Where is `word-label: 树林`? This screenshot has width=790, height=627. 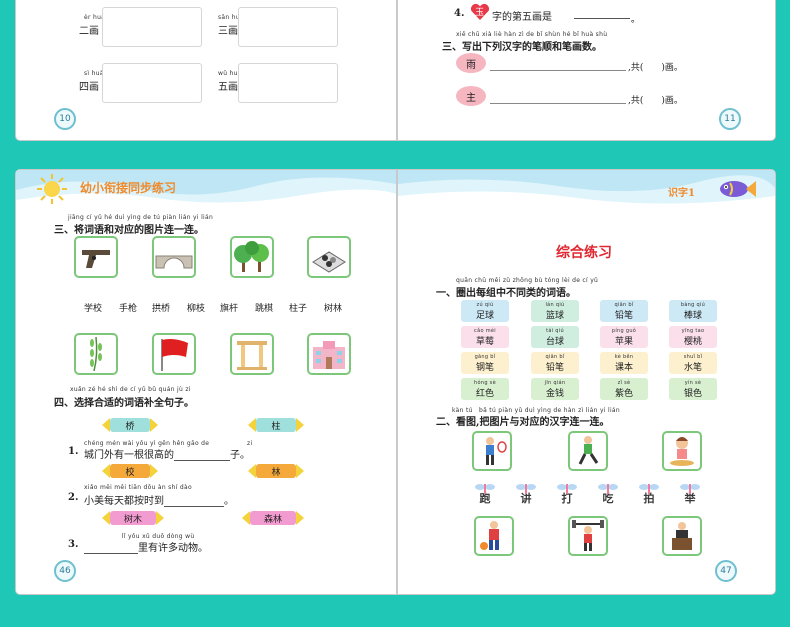
word-label: 树林 is located at coordinates (333, 309).